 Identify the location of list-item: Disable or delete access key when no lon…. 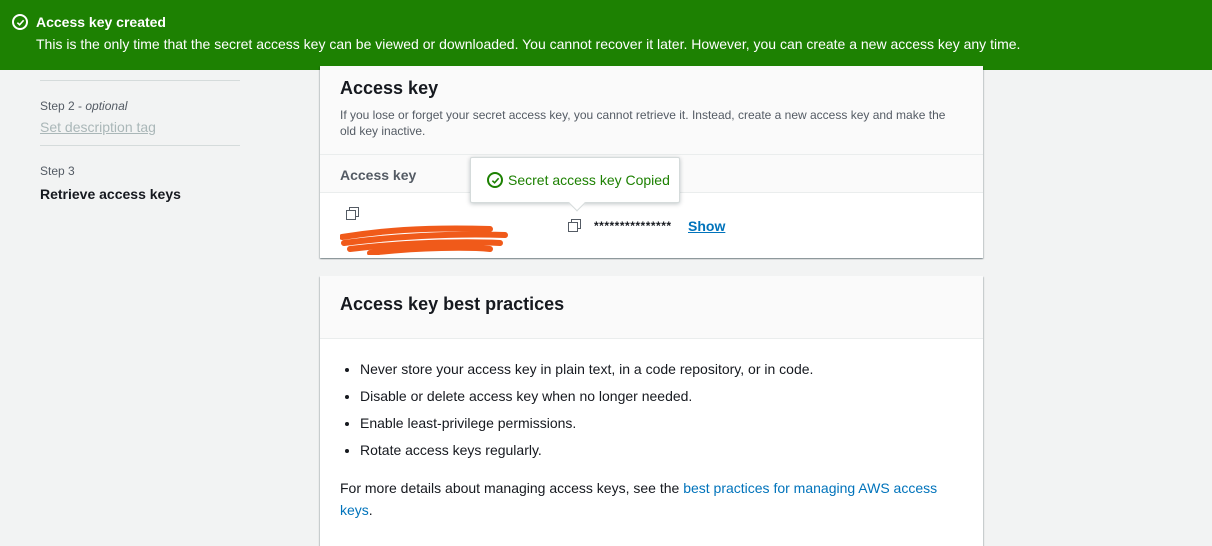
(671, 401).